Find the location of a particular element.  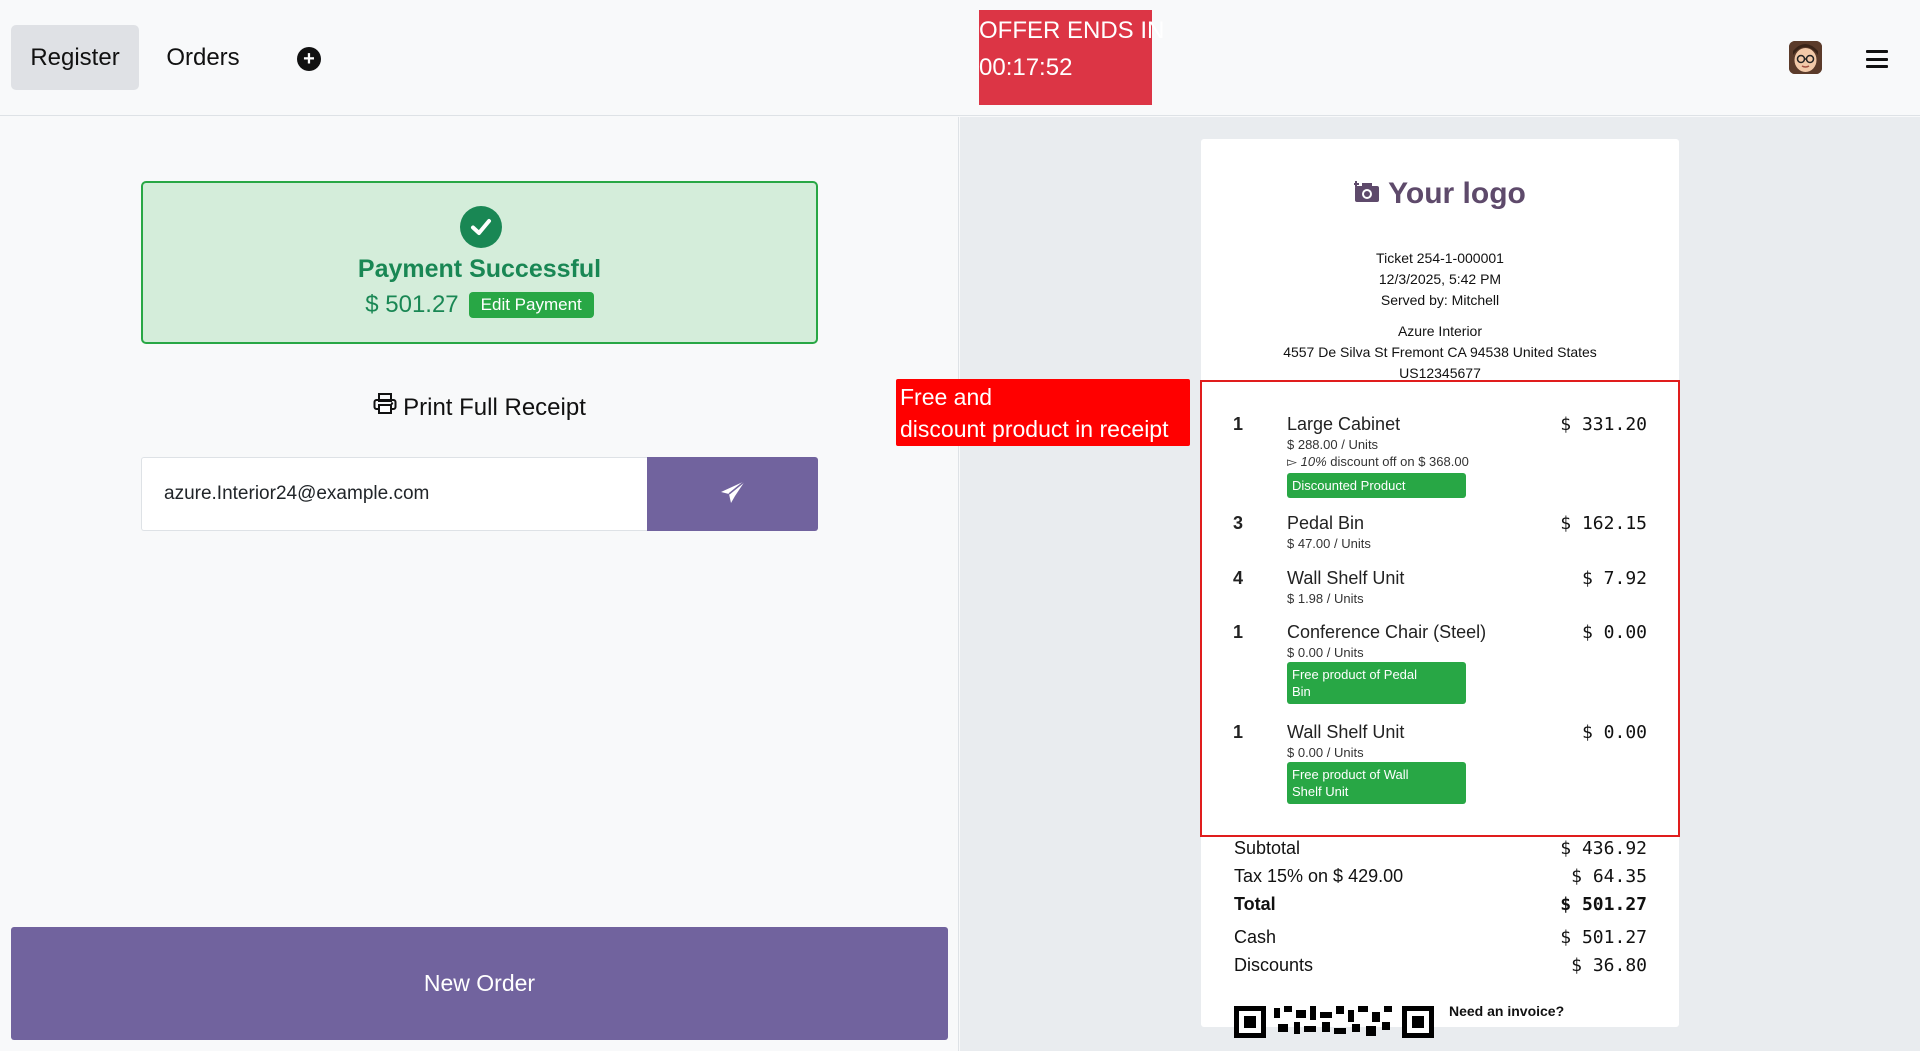

tax-label: Tax 15% on $ 429.00 is located at coordinates (1319, 876).